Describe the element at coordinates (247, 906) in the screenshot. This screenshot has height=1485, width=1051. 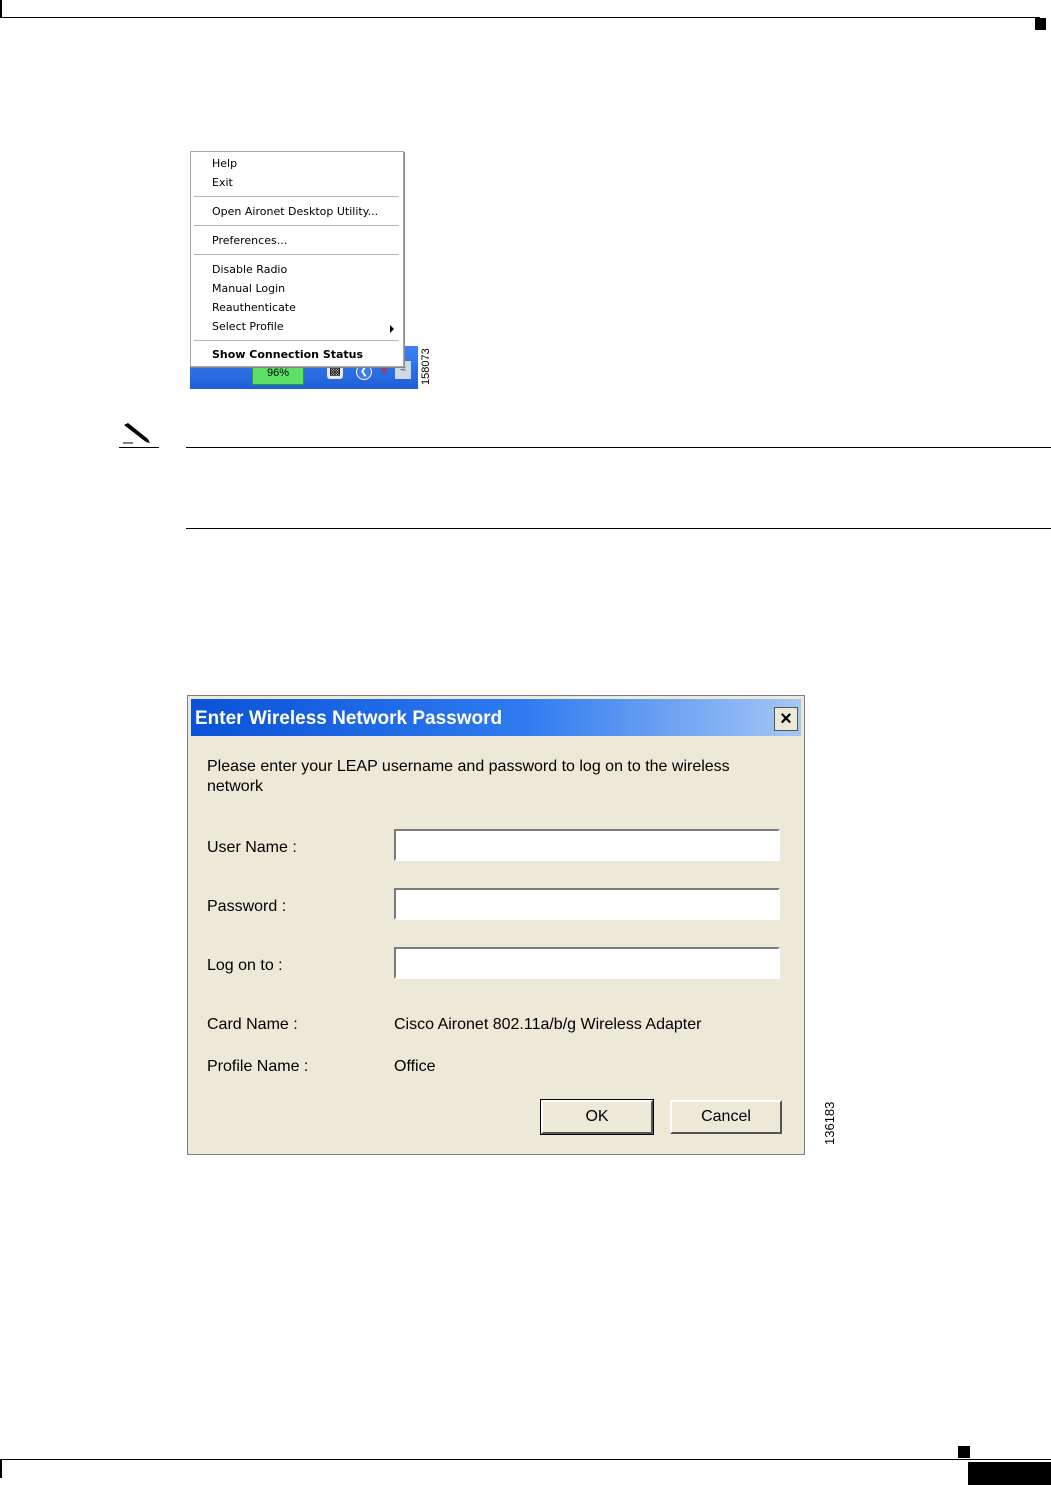
I see `password-label: Password :` at that location.